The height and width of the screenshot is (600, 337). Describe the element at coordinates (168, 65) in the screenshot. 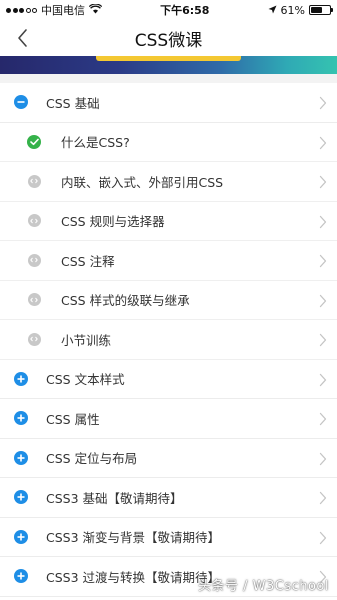

I see `course-banner` at that location.